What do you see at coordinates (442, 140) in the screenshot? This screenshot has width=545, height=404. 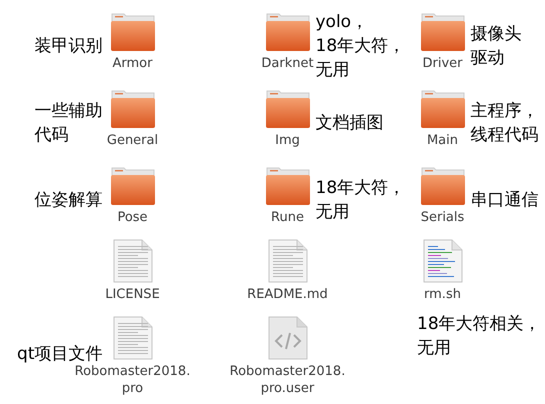 I see `file-name: Main` at bounding box center [442, 140].